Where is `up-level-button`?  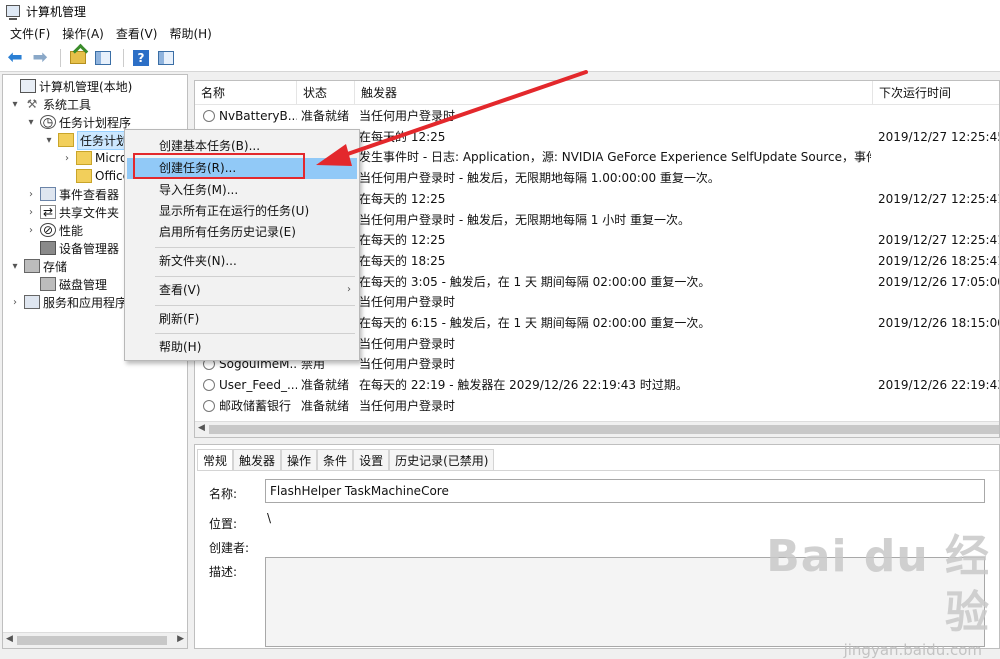 up-level-button is located at coordinates (78, 58).